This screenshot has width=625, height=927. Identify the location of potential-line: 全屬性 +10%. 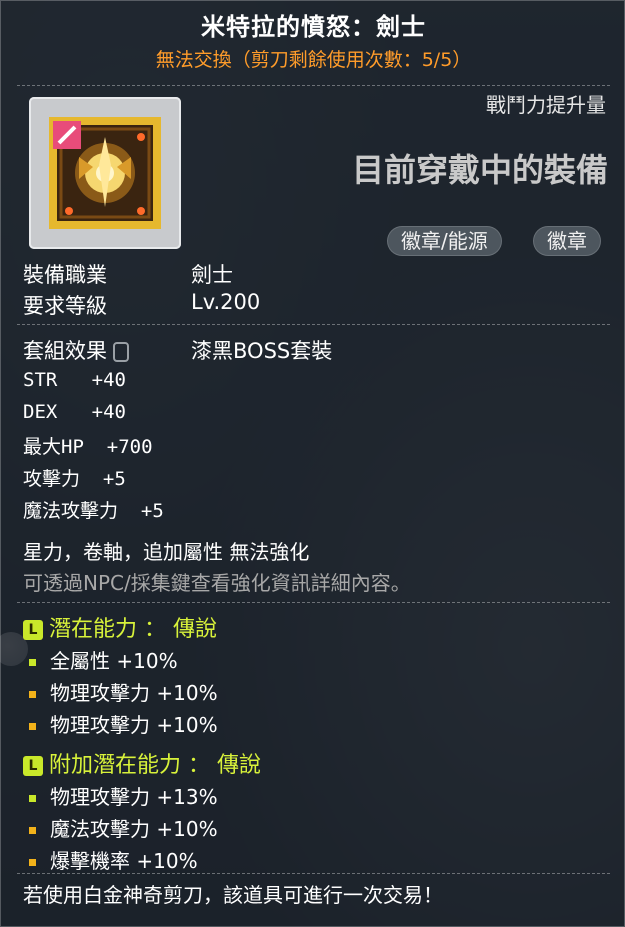
(103, 659).